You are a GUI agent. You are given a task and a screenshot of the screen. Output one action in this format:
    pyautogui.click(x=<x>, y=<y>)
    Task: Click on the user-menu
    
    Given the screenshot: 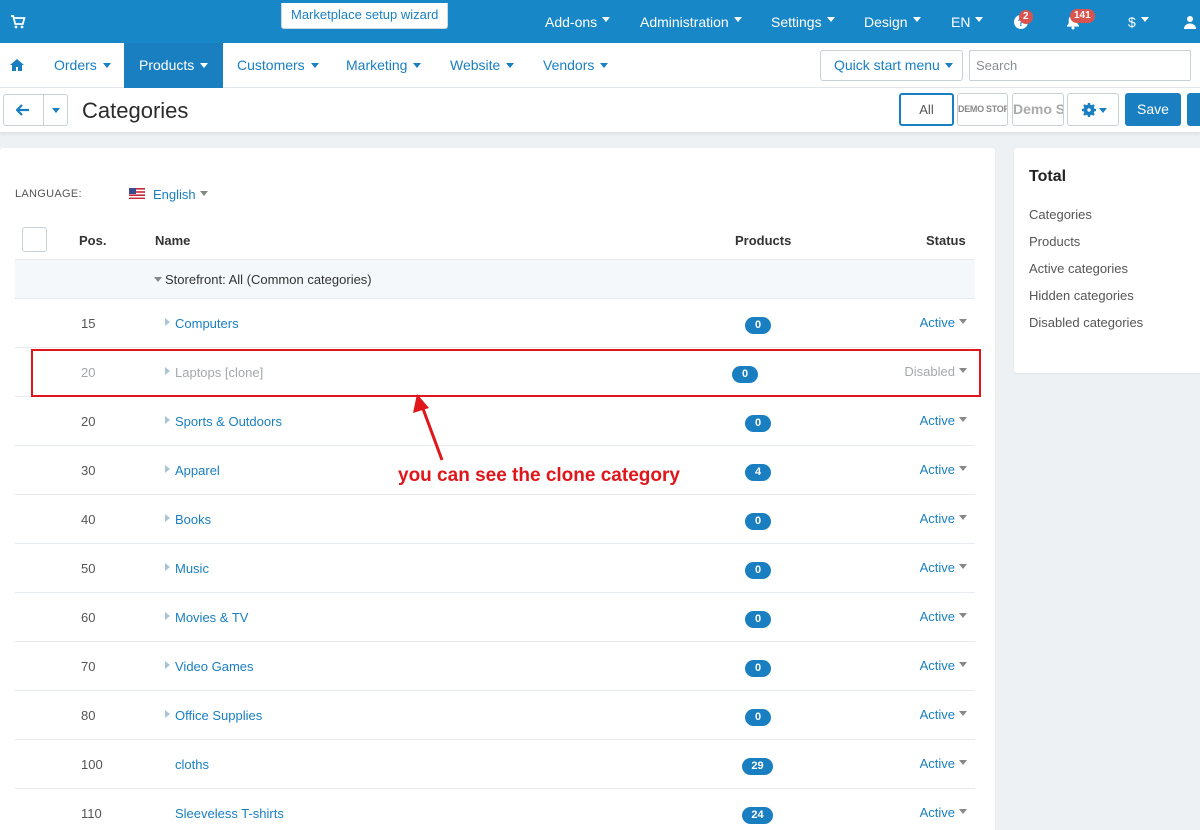 What is the action you would take?
    pyautogui.click(x=1190, y=22)
    